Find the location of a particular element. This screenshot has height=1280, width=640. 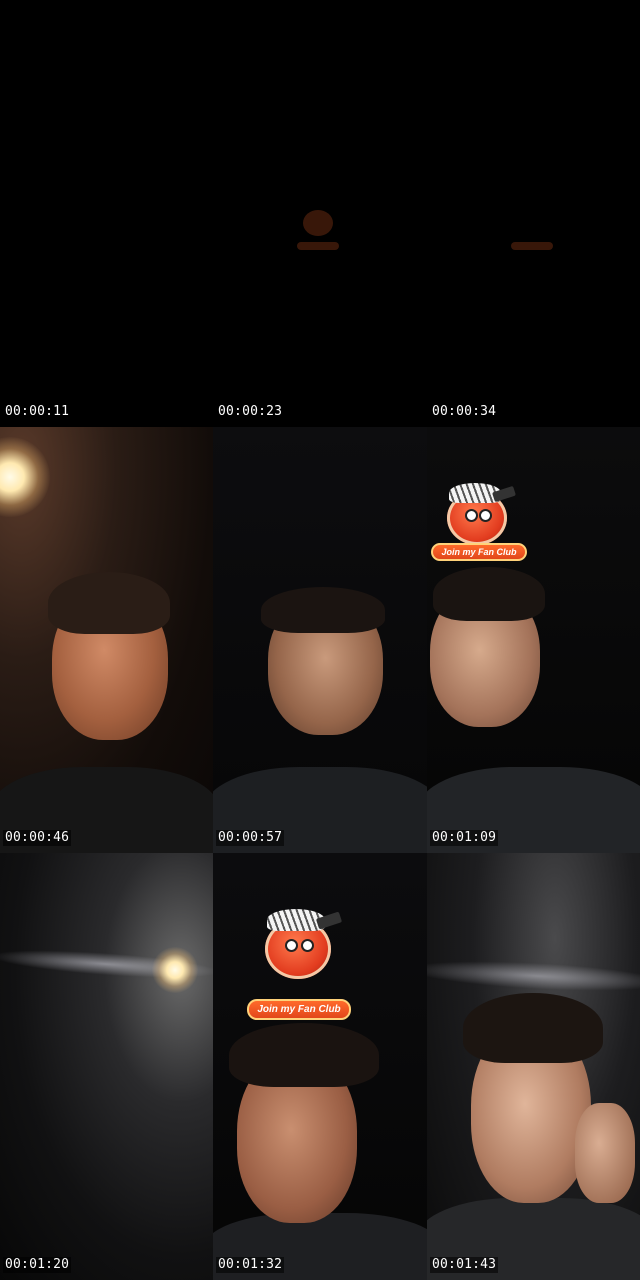

frame-timestamp: 00:00:57 is located at coordinates (250, 838).